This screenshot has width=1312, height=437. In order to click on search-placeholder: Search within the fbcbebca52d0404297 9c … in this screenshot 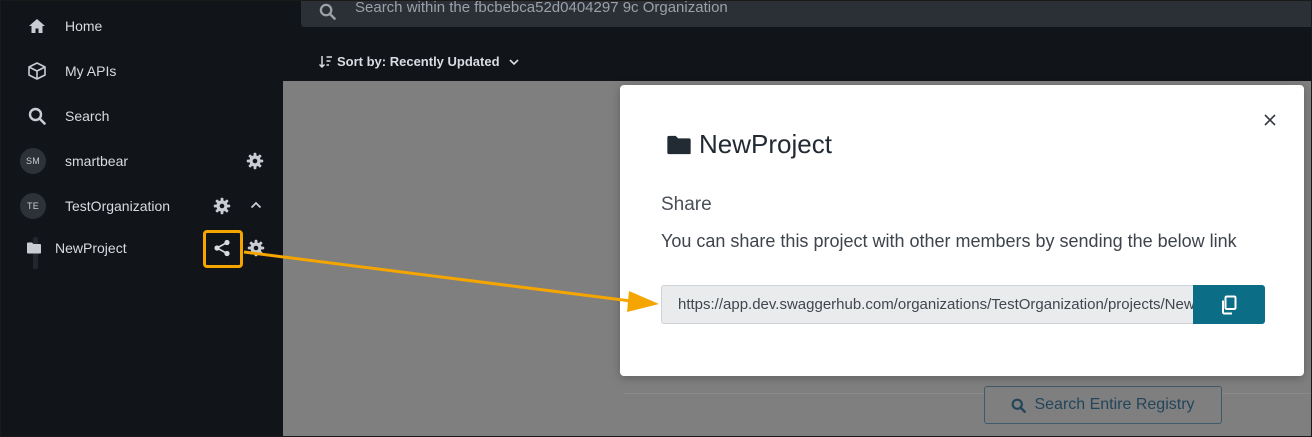, I will do `click(541, 8)`.